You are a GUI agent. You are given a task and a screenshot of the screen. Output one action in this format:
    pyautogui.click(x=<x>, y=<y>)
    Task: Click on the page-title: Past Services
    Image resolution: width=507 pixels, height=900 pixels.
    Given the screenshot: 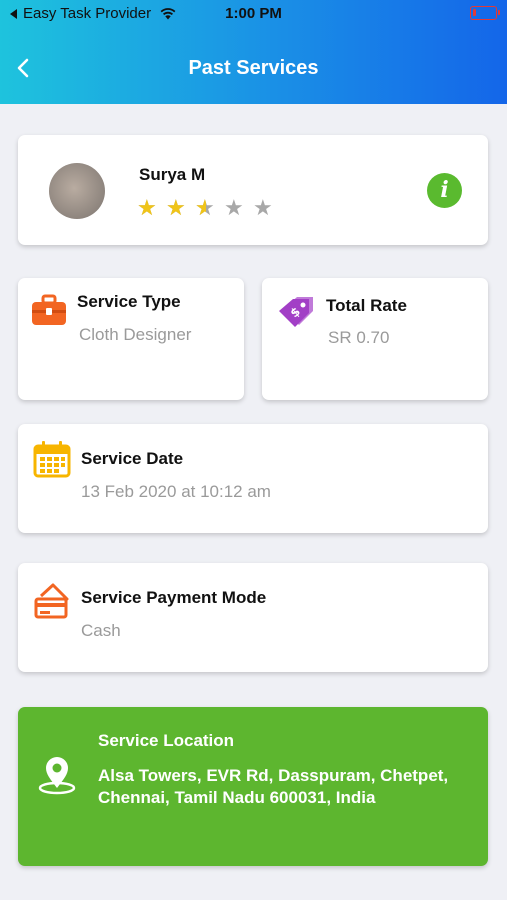 What is the action you would take?
    pyautogui.click(x=253, y=68)
    